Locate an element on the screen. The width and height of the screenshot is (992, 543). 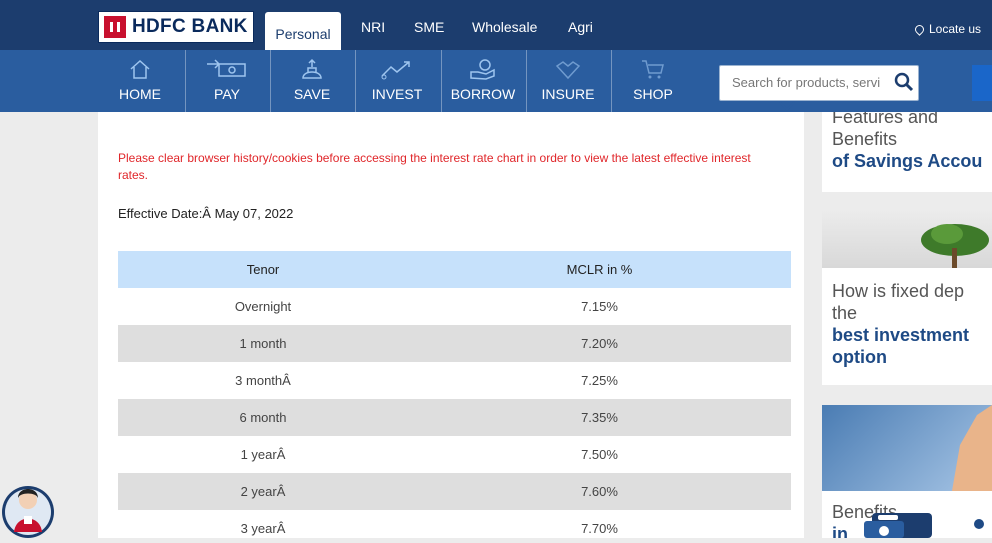
tenor-cell: Overnight is located at coordinates (263, 306).